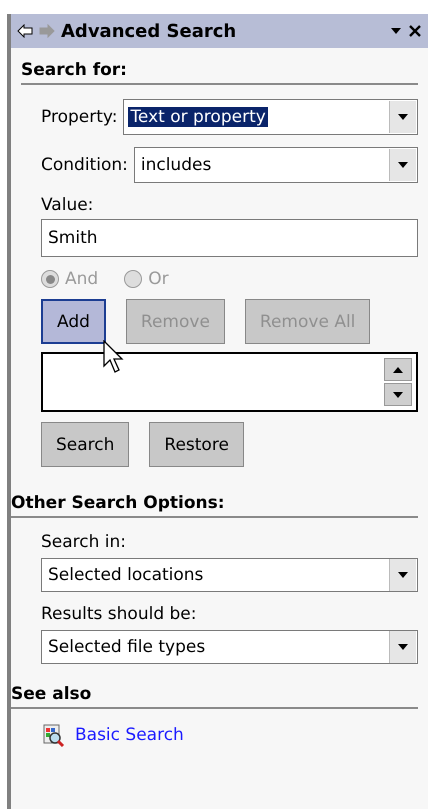 The image size is (428, 809). What do you see at coordinates (149, 31) in the screenshot?
I see `pane-title: Advanced Search` at bounding box center [149, 31].